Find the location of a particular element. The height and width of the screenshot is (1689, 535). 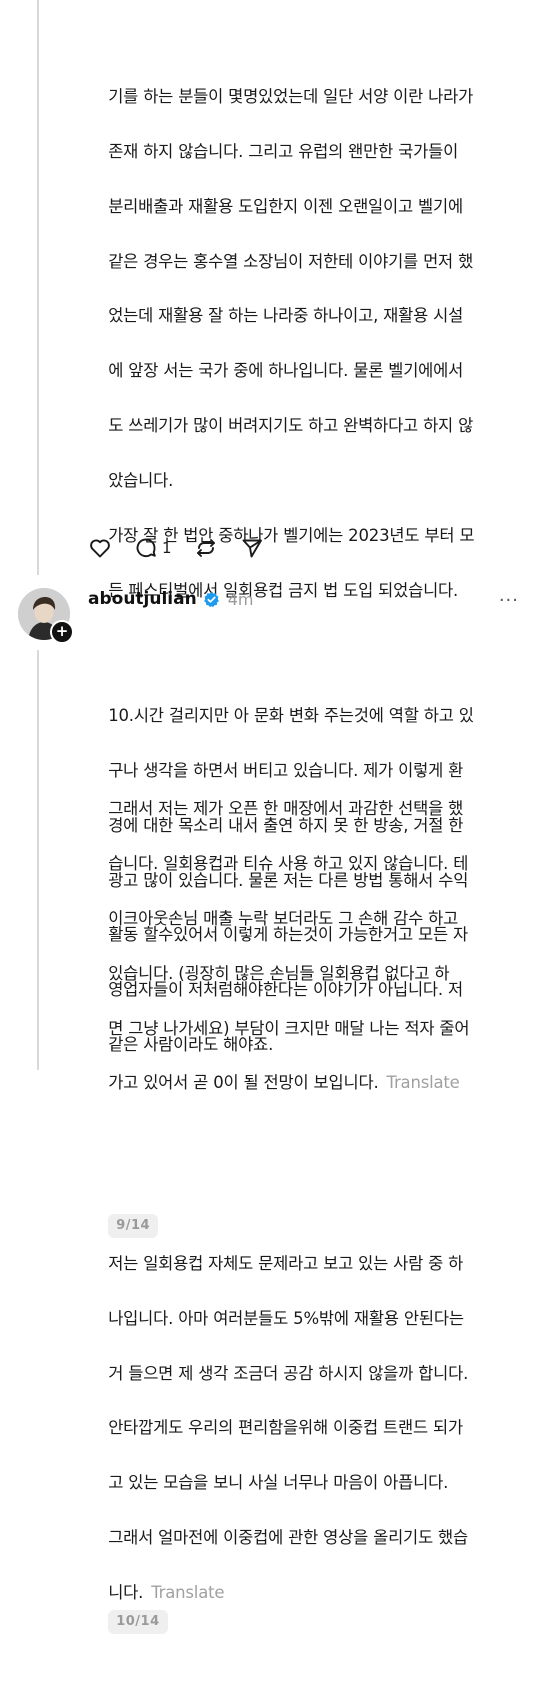

repost-button is located at coordinates (206, 548).